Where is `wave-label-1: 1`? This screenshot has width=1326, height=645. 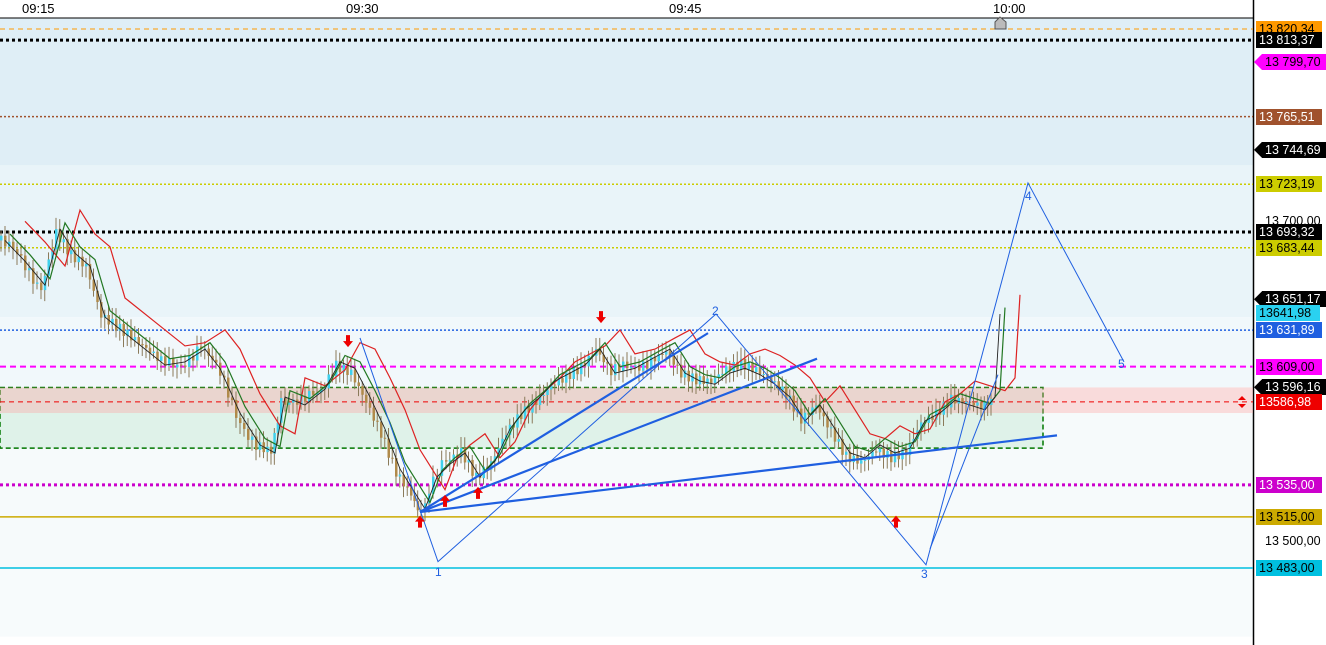
wave-label-1: 1 is located at coordinates (438, 572).